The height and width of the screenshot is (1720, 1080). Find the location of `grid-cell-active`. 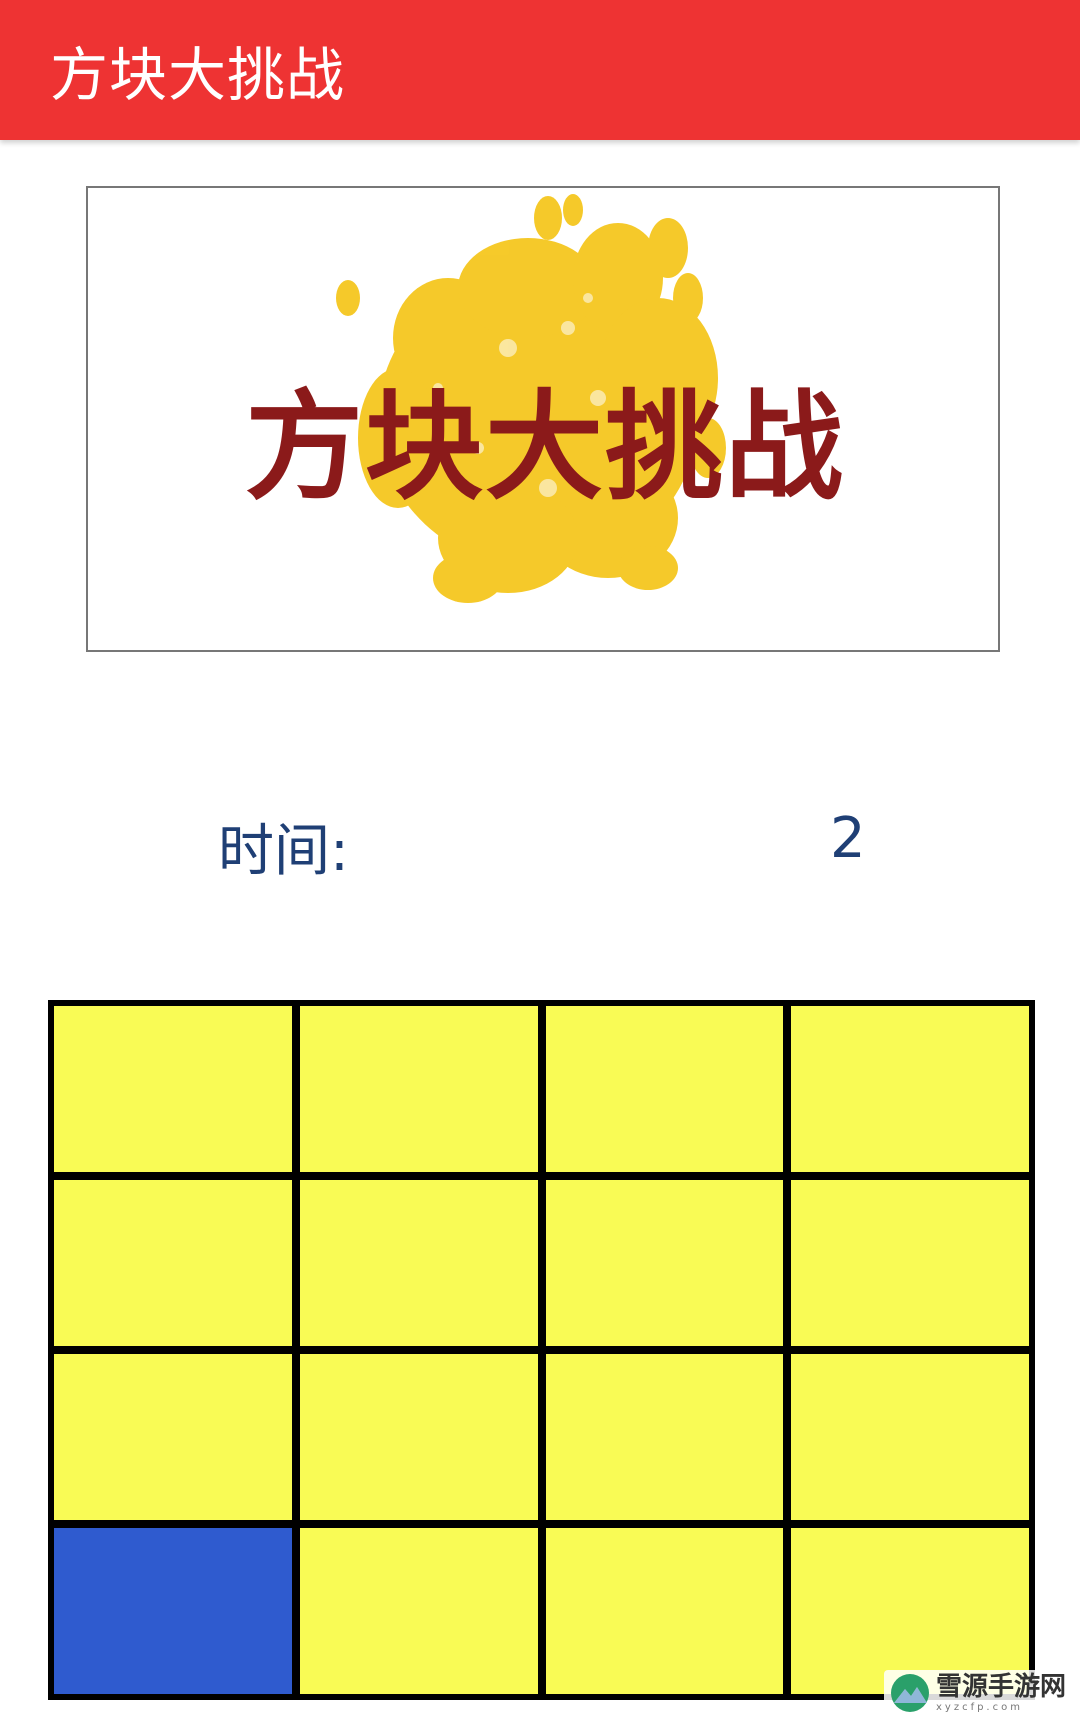

grid-cell-active is located at coordinates (173, 1611).